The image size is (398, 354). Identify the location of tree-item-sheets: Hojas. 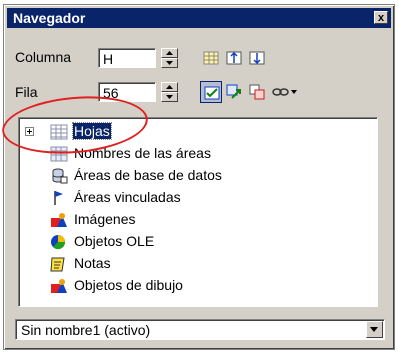
(198, 132).